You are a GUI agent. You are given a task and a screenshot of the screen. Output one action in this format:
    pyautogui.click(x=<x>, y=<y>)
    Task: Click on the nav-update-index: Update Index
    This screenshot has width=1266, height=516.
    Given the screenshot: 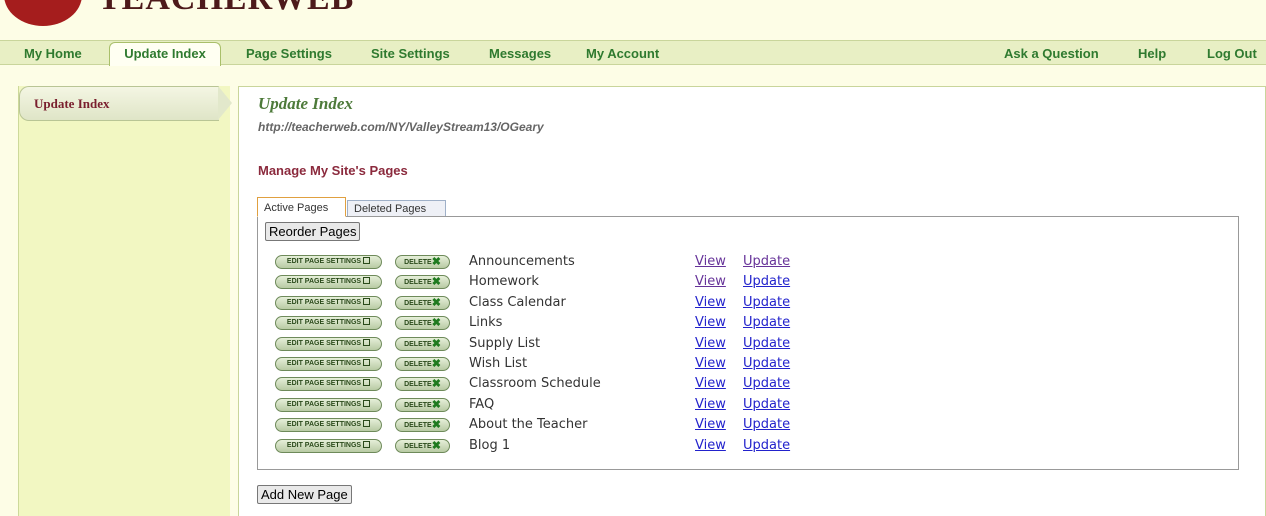 What is the action you would take?
    pyautogui.click(x=165, y=54)
    